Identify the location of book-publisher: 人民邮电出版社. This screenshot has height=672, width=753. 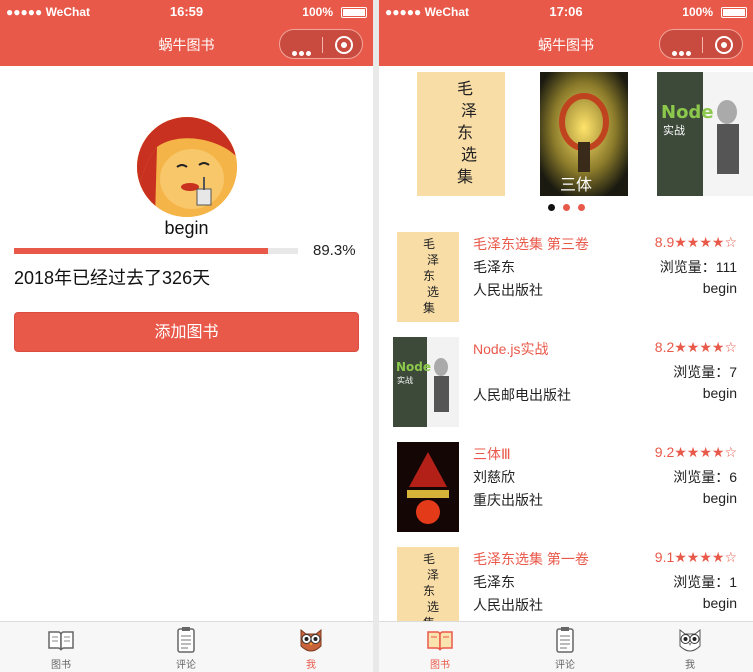
(522, 395).